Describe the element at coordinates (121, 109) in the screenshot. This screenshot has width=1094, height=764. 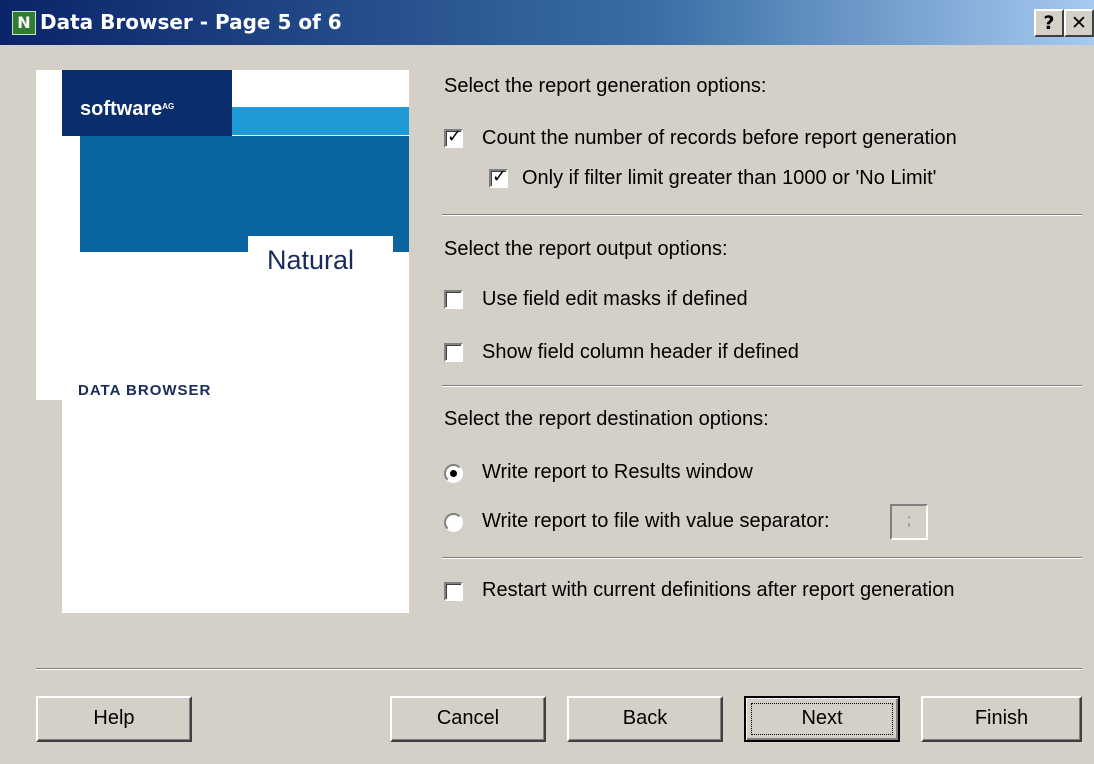
I see `software-logo-text: software` at that location.